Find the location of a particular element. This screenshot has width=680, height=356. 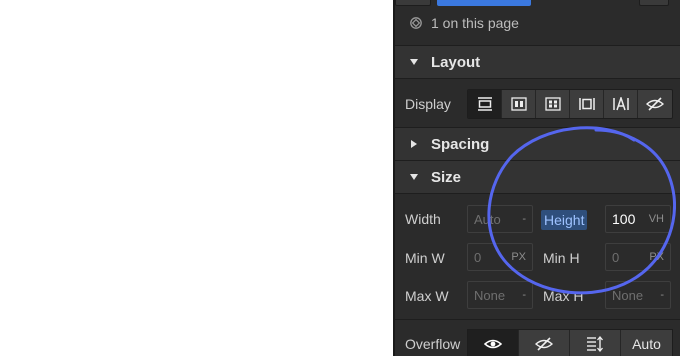

scroll-icon is located at coordinates (595, 344).